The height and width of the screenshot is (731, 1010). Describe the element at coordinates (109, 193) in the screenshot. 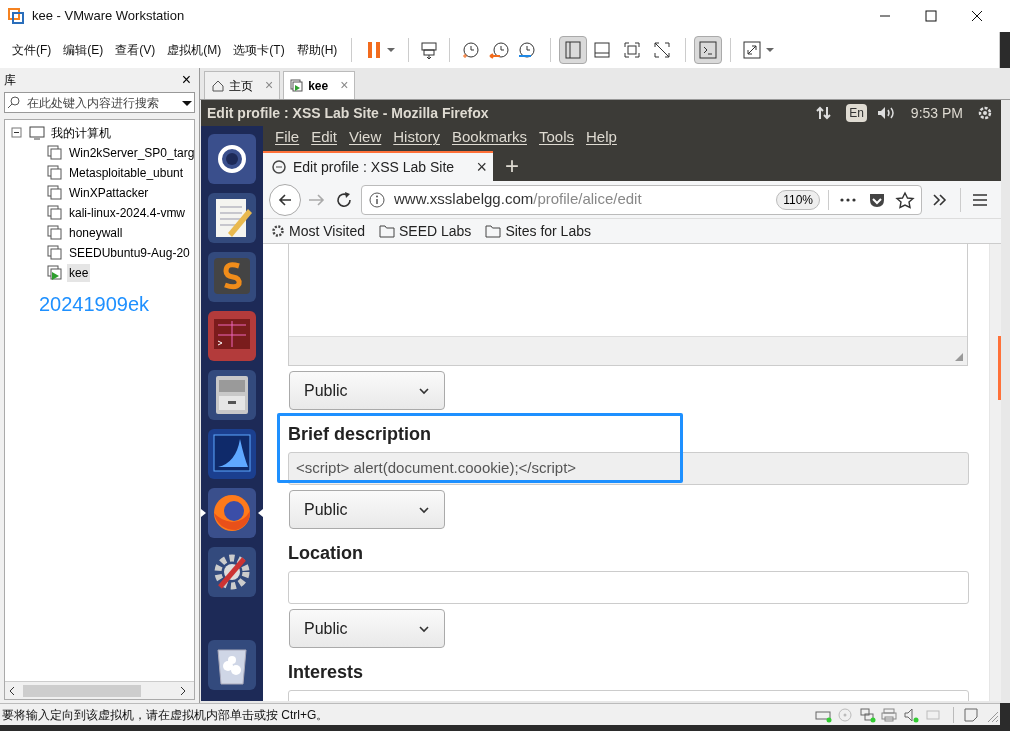

I see `tree-item: WinXPattacker` at that location.